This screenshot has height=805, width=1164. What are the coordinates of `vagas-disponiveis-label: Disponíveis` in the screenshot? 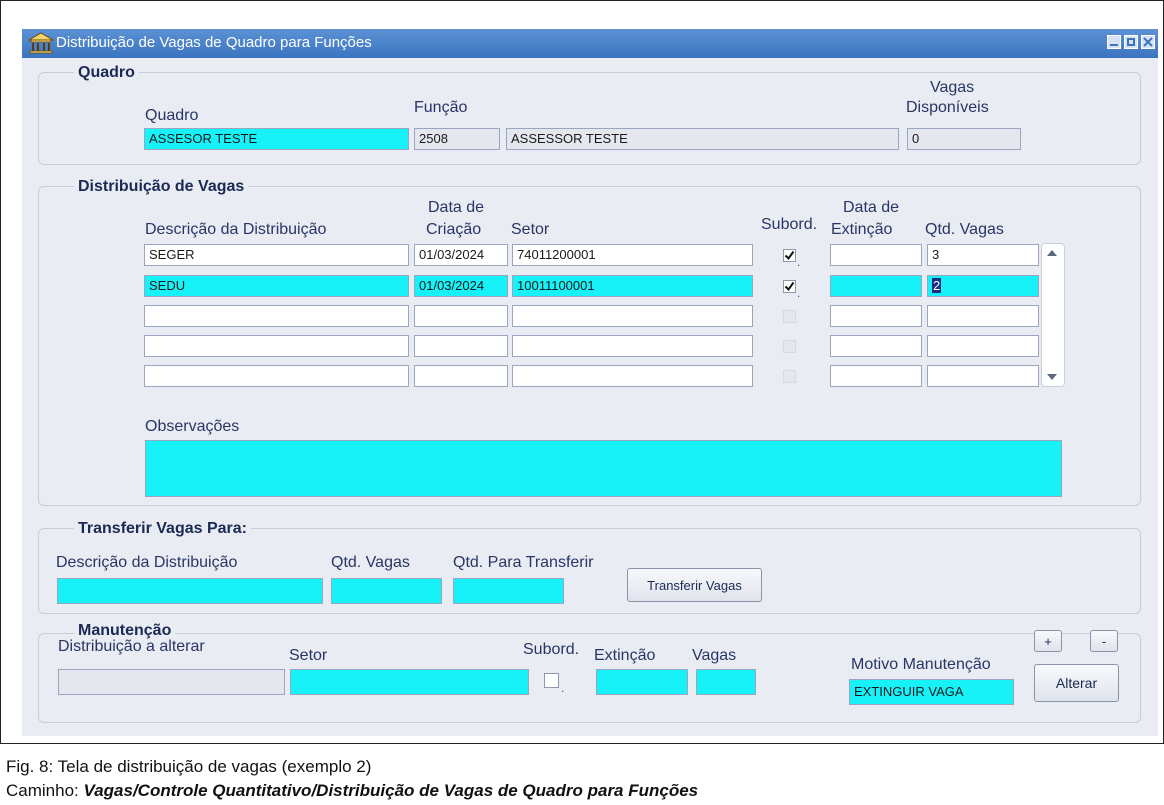 It's located at (947, 107).